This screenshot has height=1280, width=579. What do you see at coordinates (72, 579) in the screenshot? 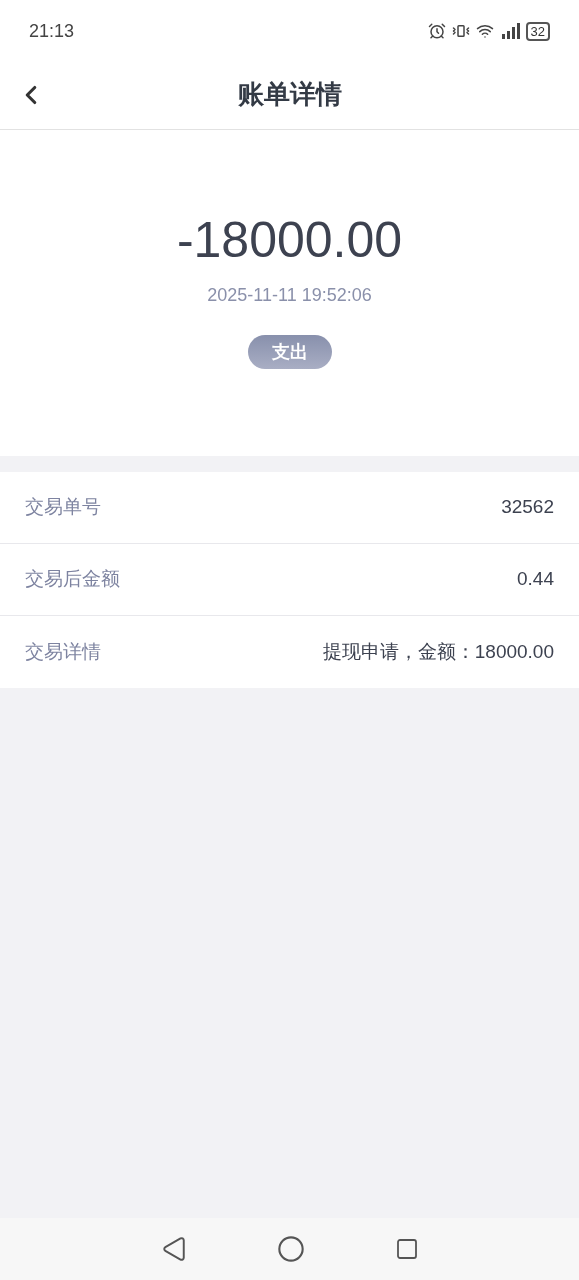
I see `detail-label: 交易后金额` at bounding box center [72, 579].